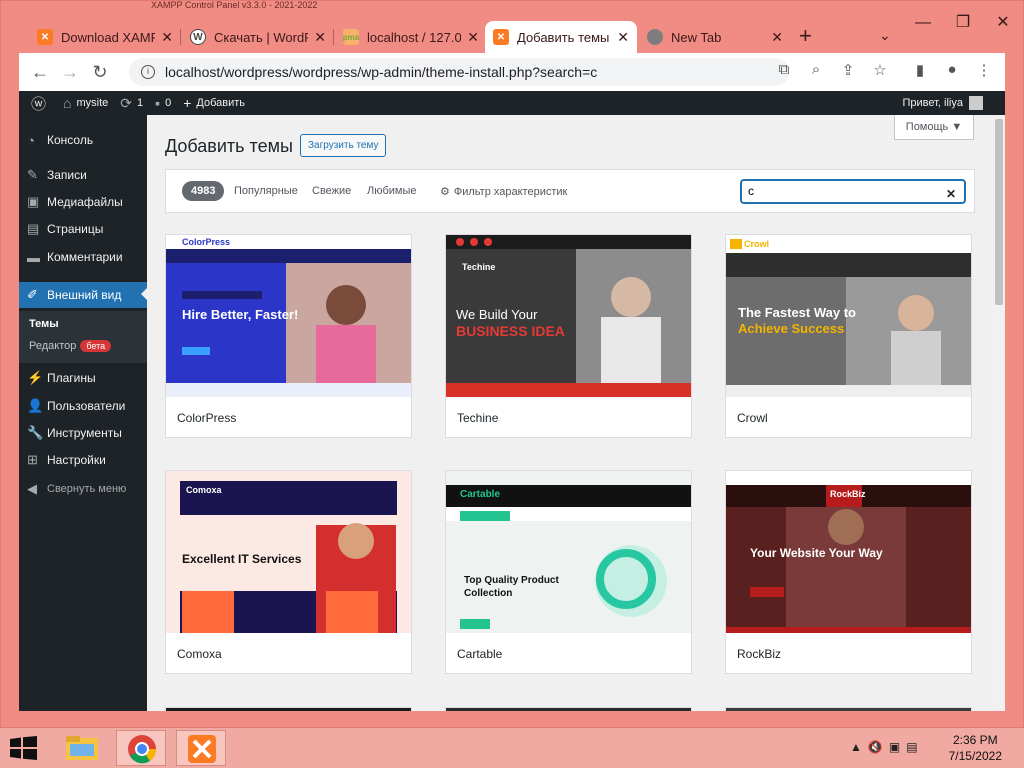 This screenshot has height=768, width=1024. What do you see at coordinates (163, 103) in the screenshot?
I see `comments-link: ▪ 0` at bounding box center [163, 103].